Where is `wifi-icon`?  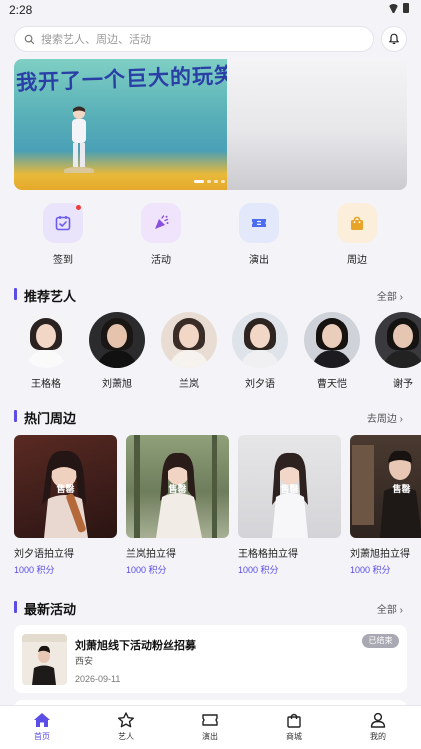 wifi-icon is located at coordinates (393, 8).